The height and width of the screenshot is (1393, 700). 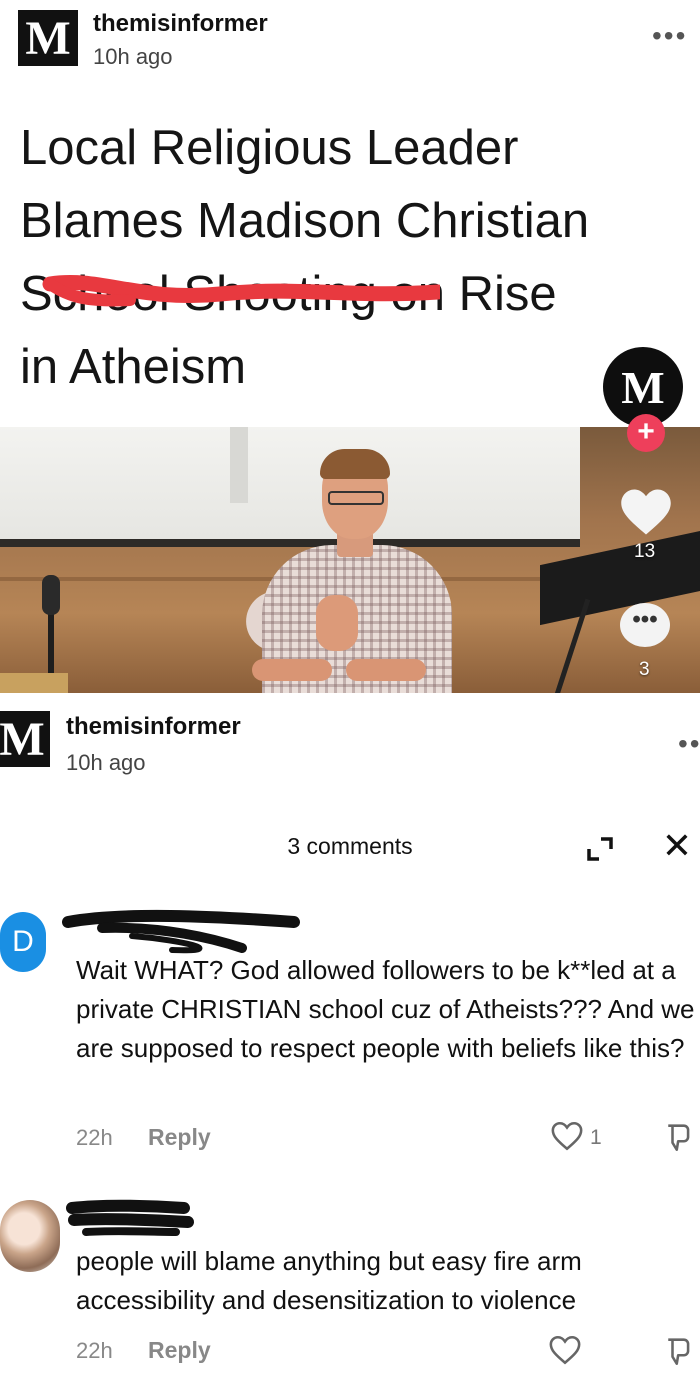 I want to click on post-time: 10h ago, so click(x=133, y=56).